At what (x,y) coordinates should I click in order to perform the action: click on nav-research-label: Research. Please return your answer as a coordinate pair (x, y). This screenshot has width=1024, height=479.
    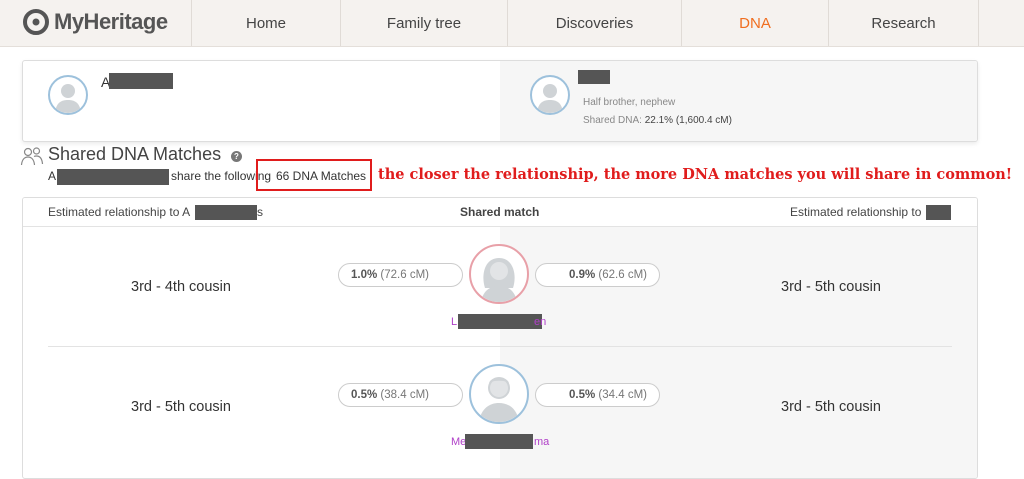
    Looking at the image, I should click on (903, 23).